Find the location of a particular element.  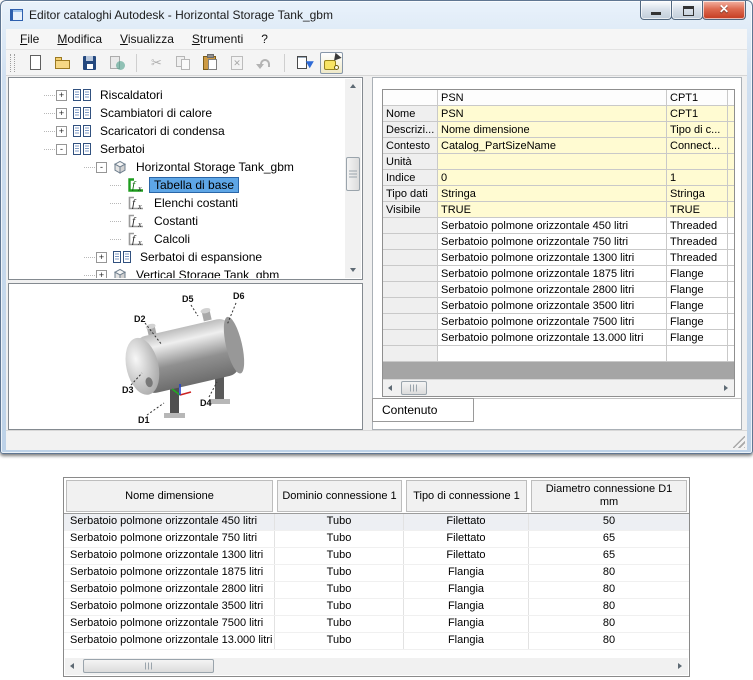

resize-grip is located at coordinates (739, 442).